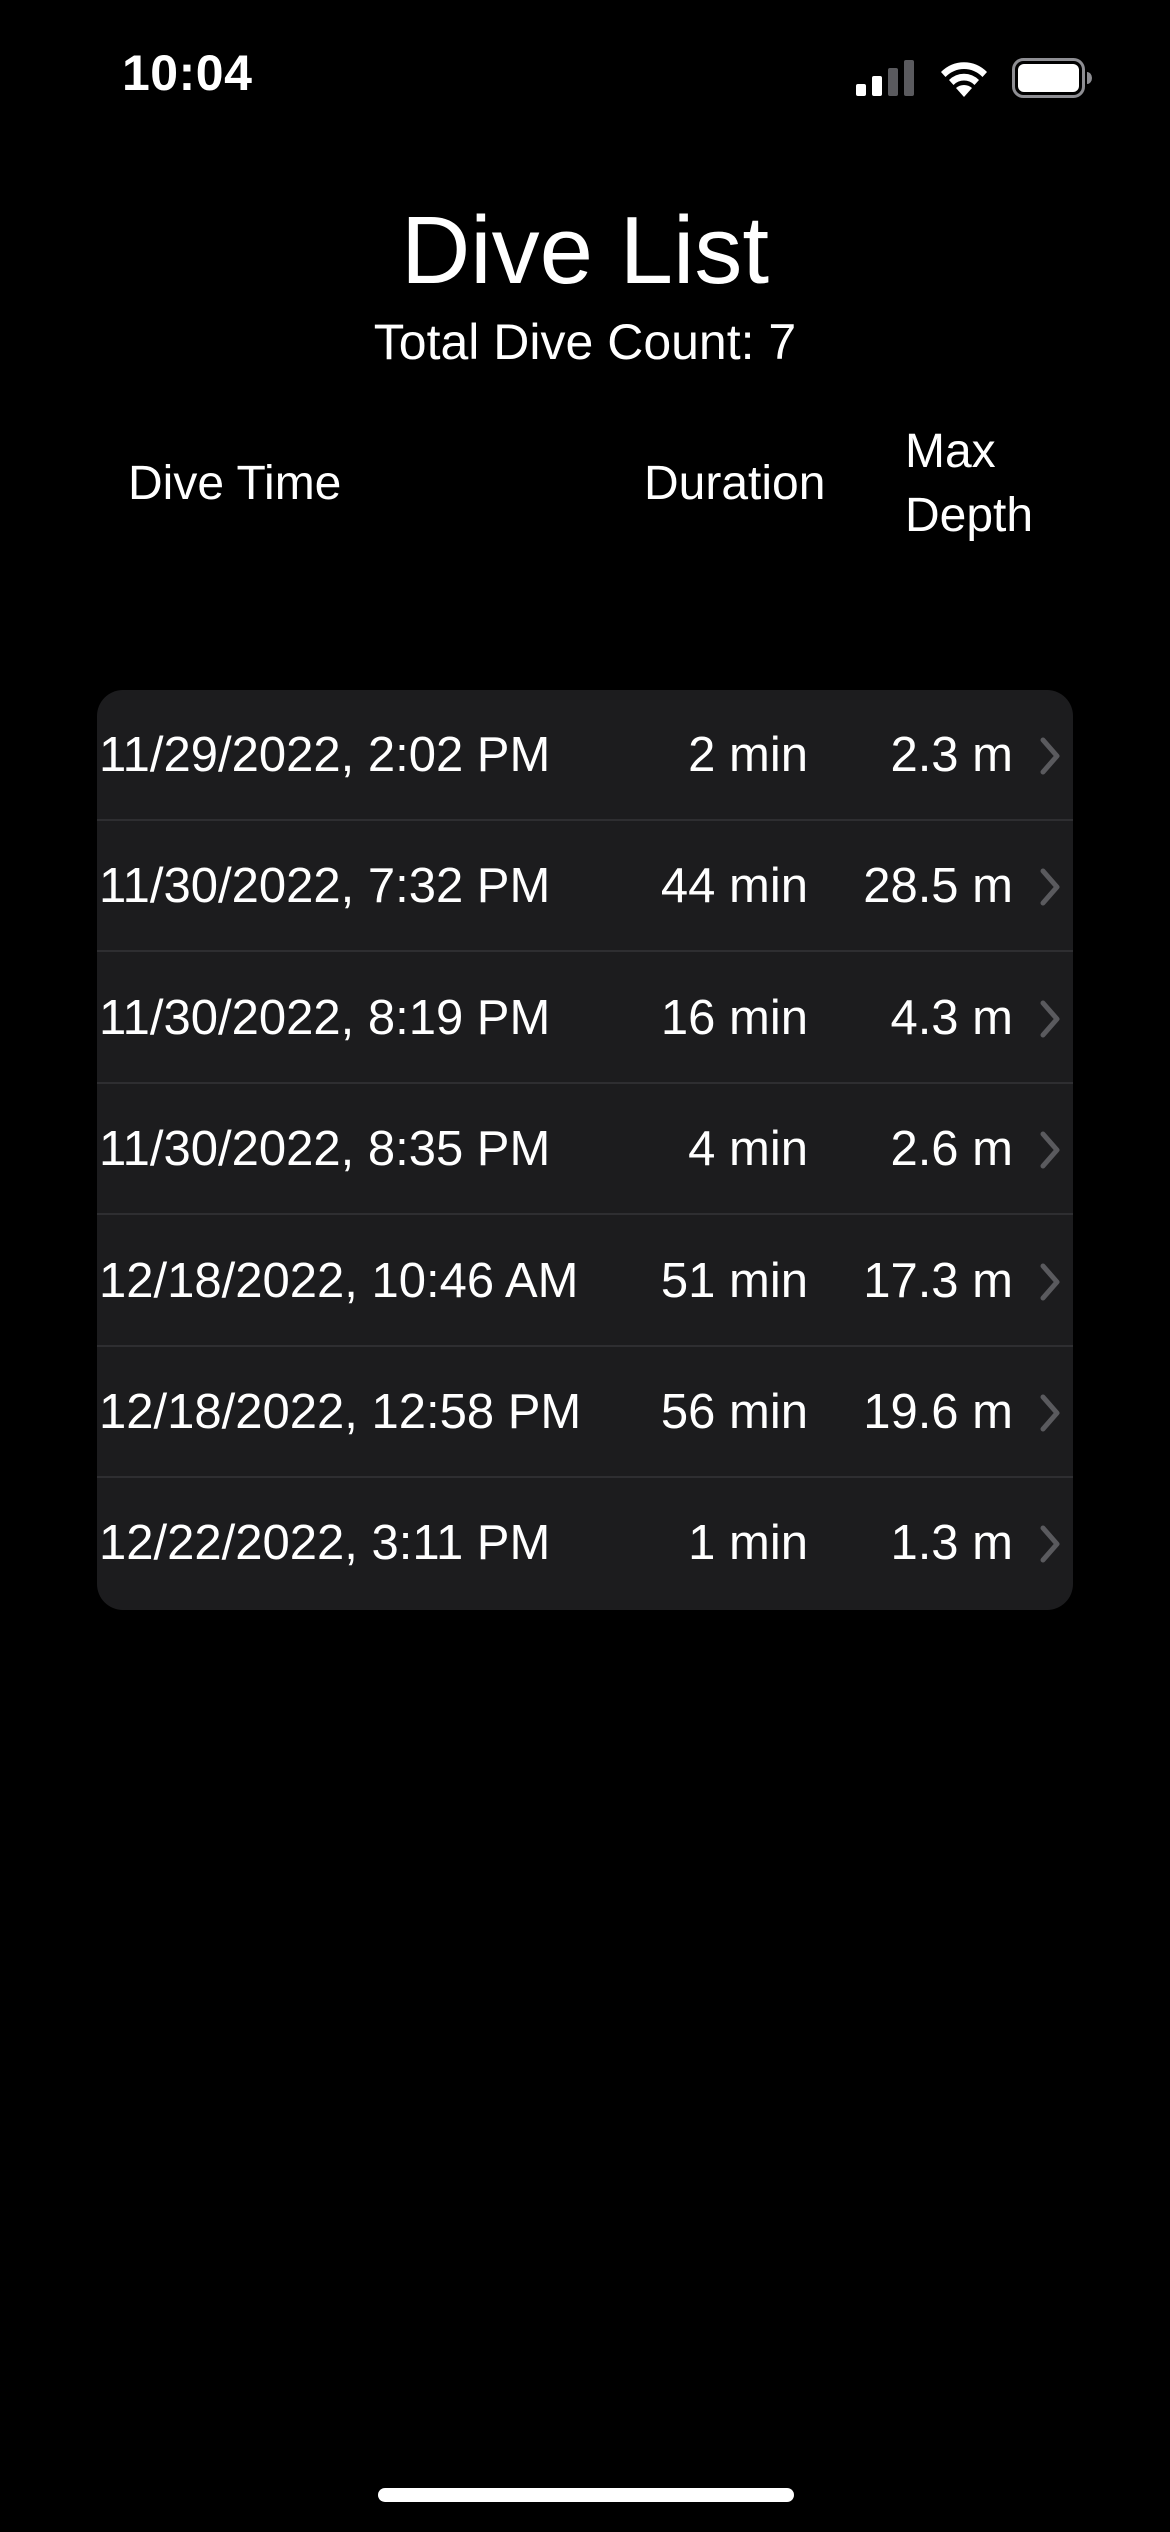  I want to click on status-bar: 10:04, so click(585, 75).